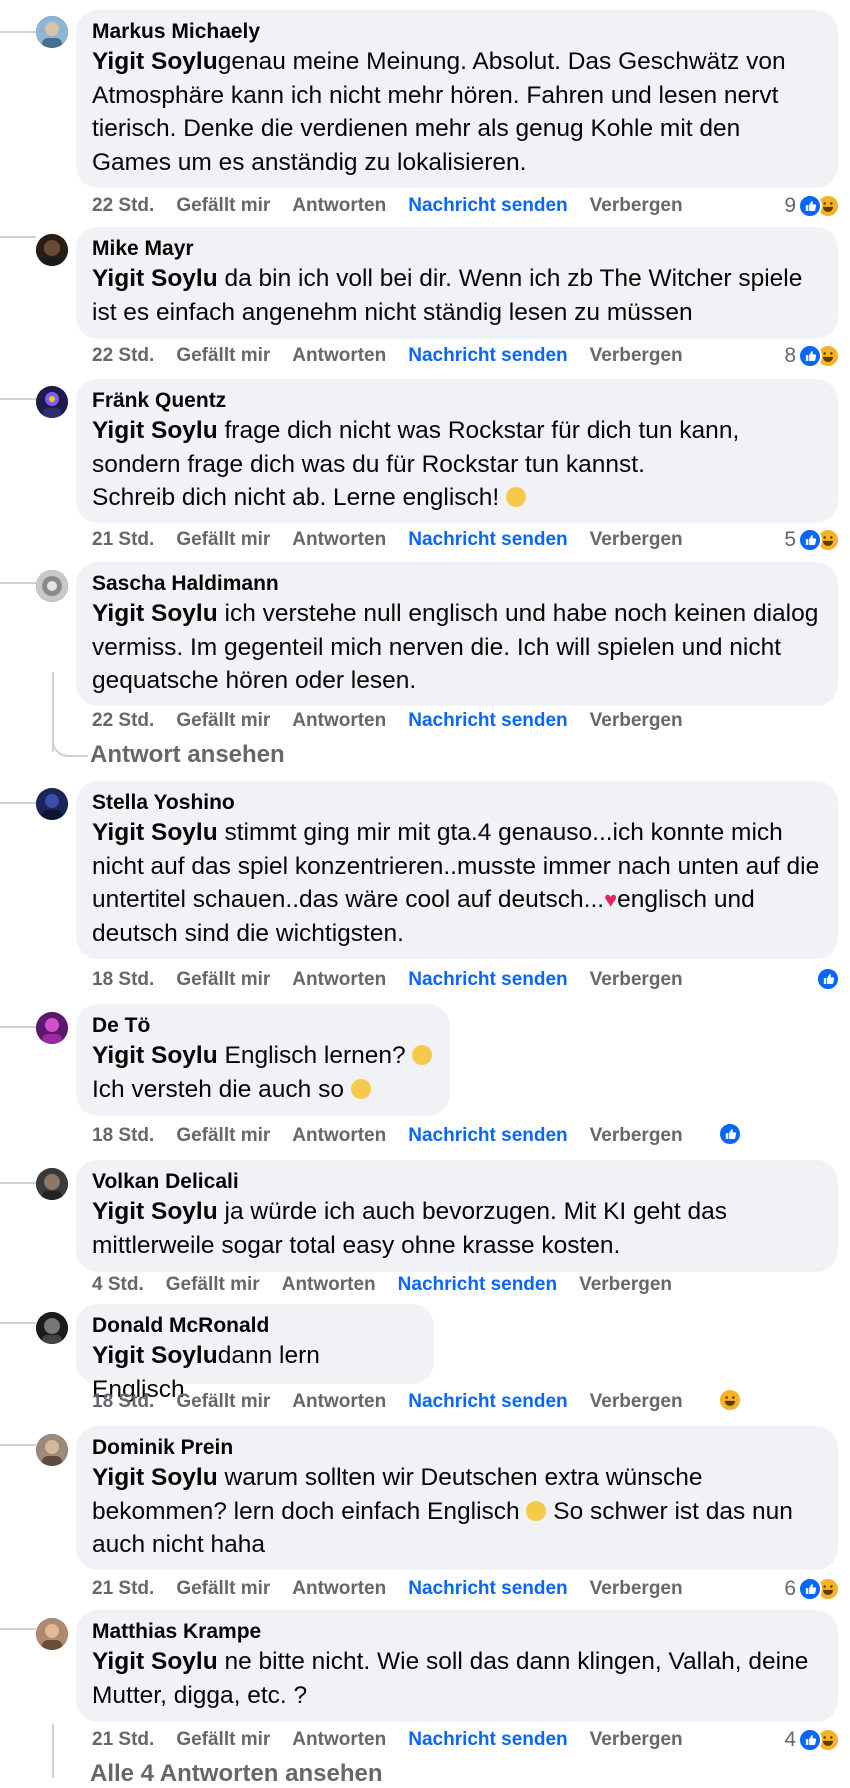  I want to click on reaction-summary: 5, so click(812, 540).